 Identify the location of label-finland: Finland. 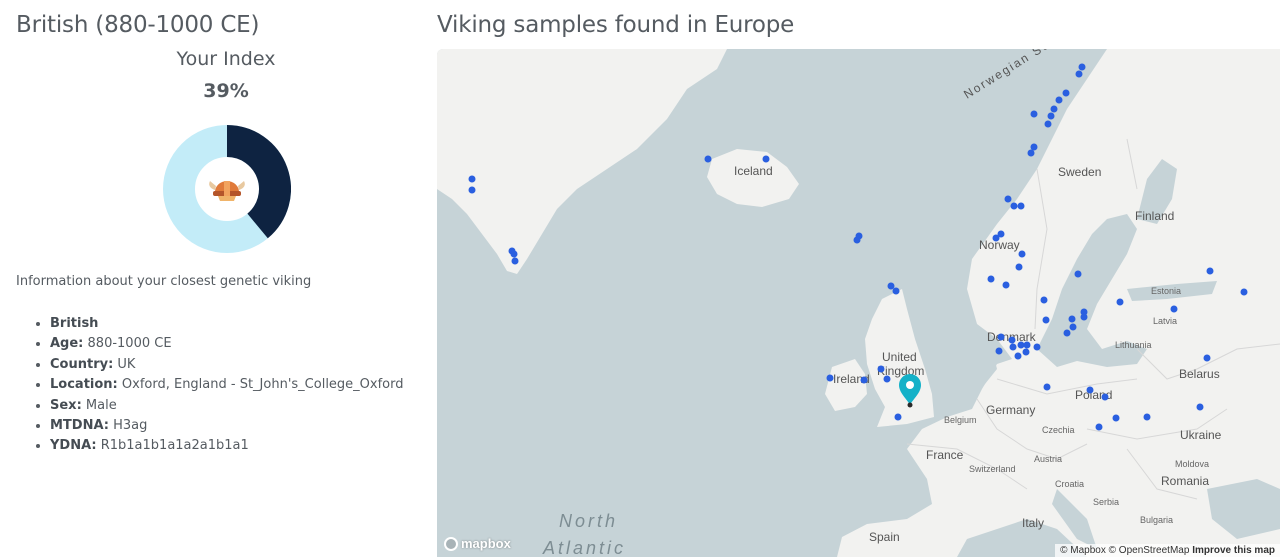
(1154, 216).